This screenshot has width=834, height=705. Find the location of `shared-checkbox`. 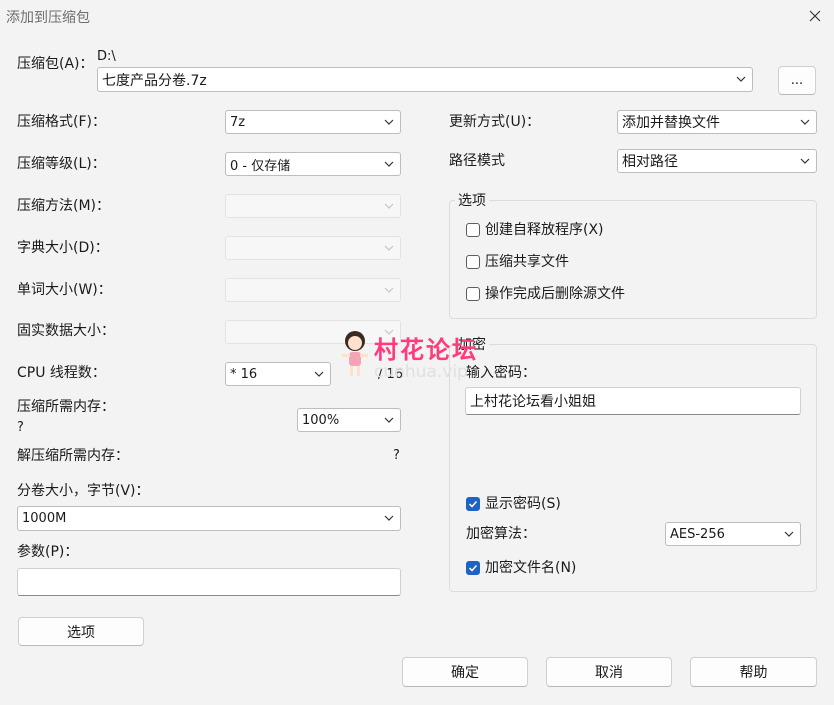

shared-checkbox is located at coordinates (473, 262).